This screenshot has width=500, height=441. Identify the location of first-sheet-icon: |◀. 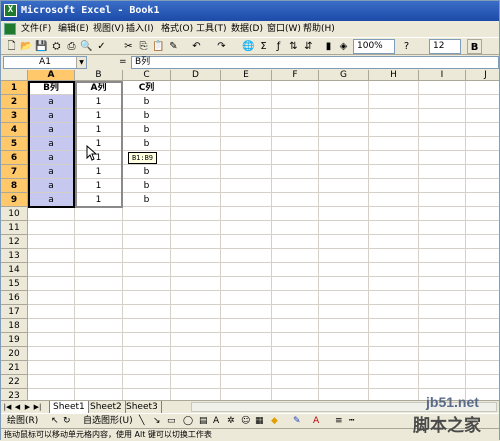
(7, 407).